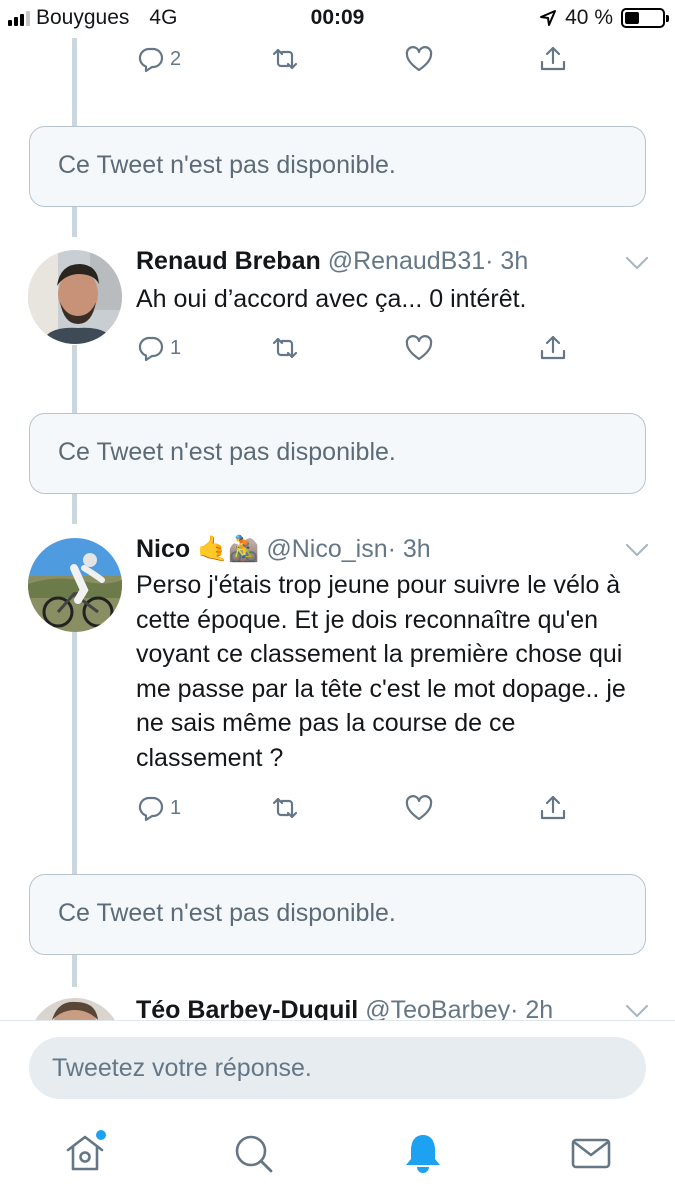 Image resolution: width=675 pixels, height=1200 pixels. Describe the element at coordinates (645, 18) in the screenshot. I see `battery-icon` at that location.